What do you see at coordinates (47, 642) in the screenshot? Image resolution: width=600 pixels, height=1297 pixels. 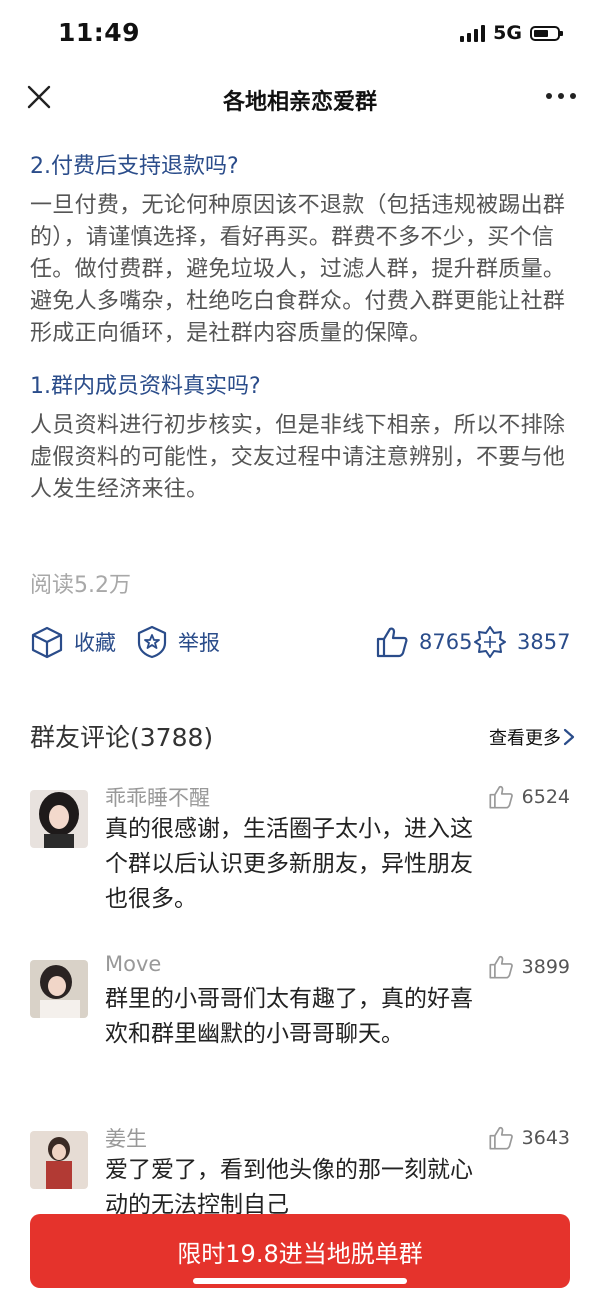 I see `box-icon` at bounding box center [47, 642].